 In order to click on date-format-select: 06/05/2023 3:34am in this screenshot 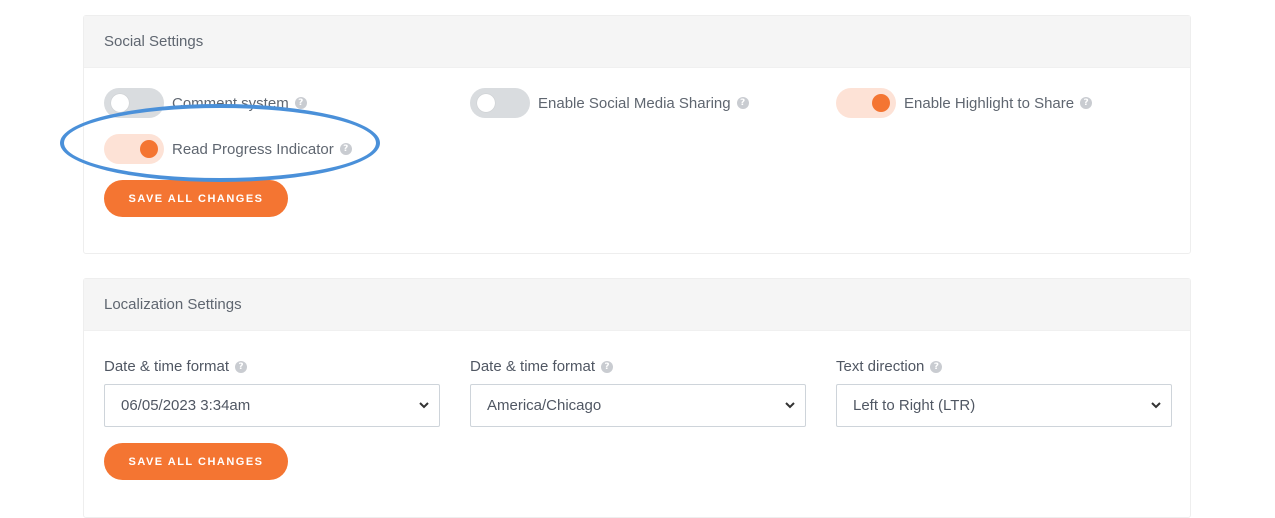, I will do `click(272, 405)`.